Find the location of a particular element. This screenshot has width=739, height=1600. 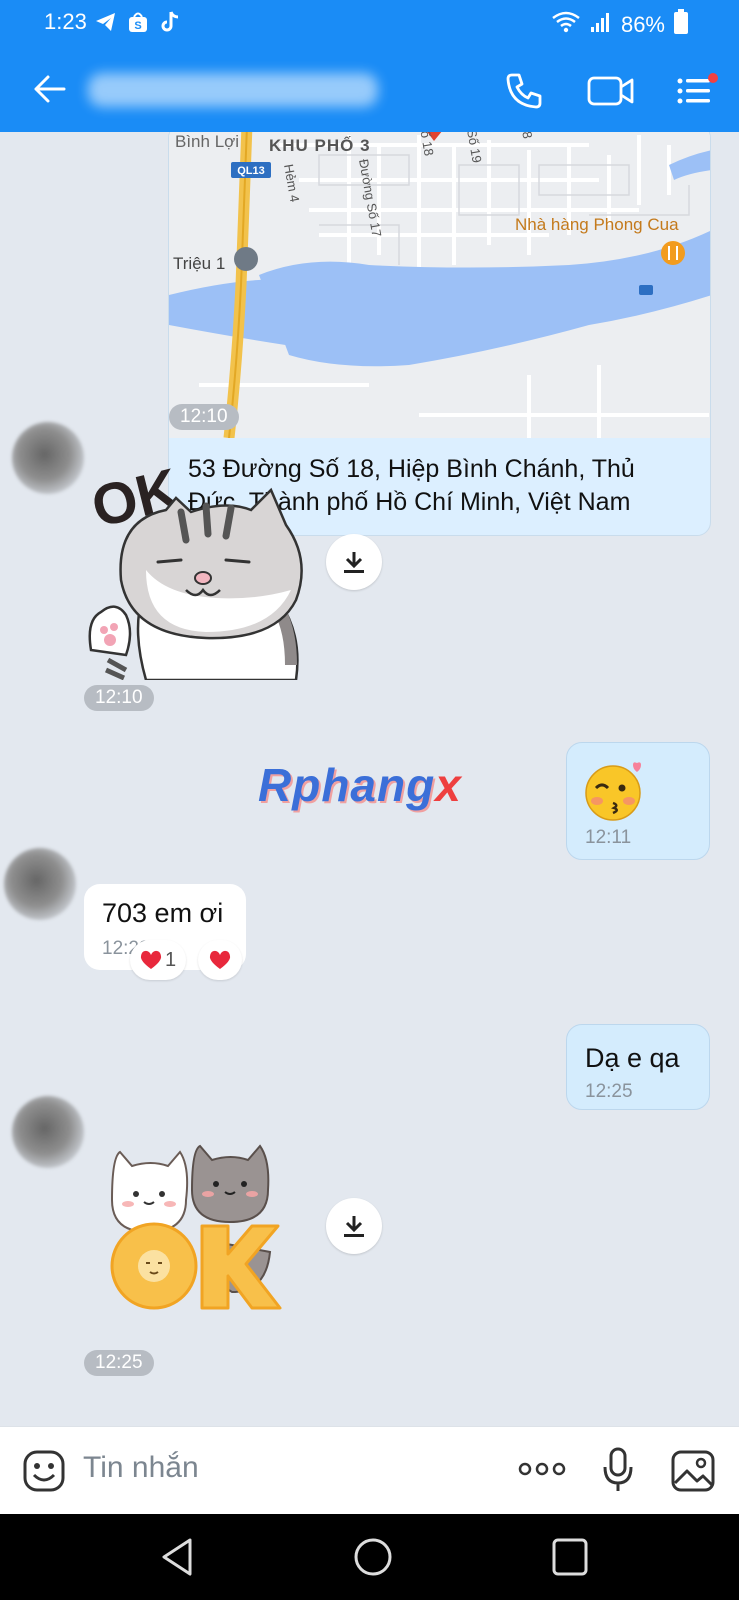

outgoing-emoji-message: 12:11 is located at coordinates (638, 801).